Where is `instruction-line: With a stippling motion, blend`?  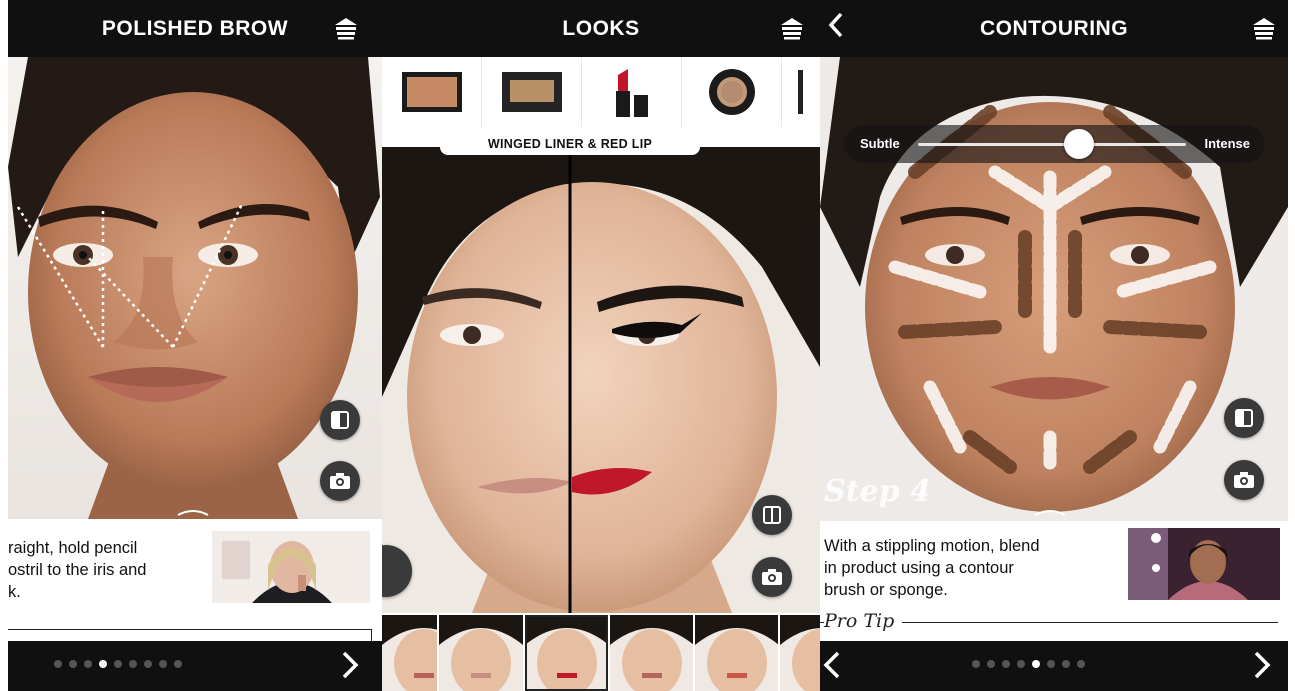 instruction-line: With a stippling motion, blend is located at coordinates (932, 546).